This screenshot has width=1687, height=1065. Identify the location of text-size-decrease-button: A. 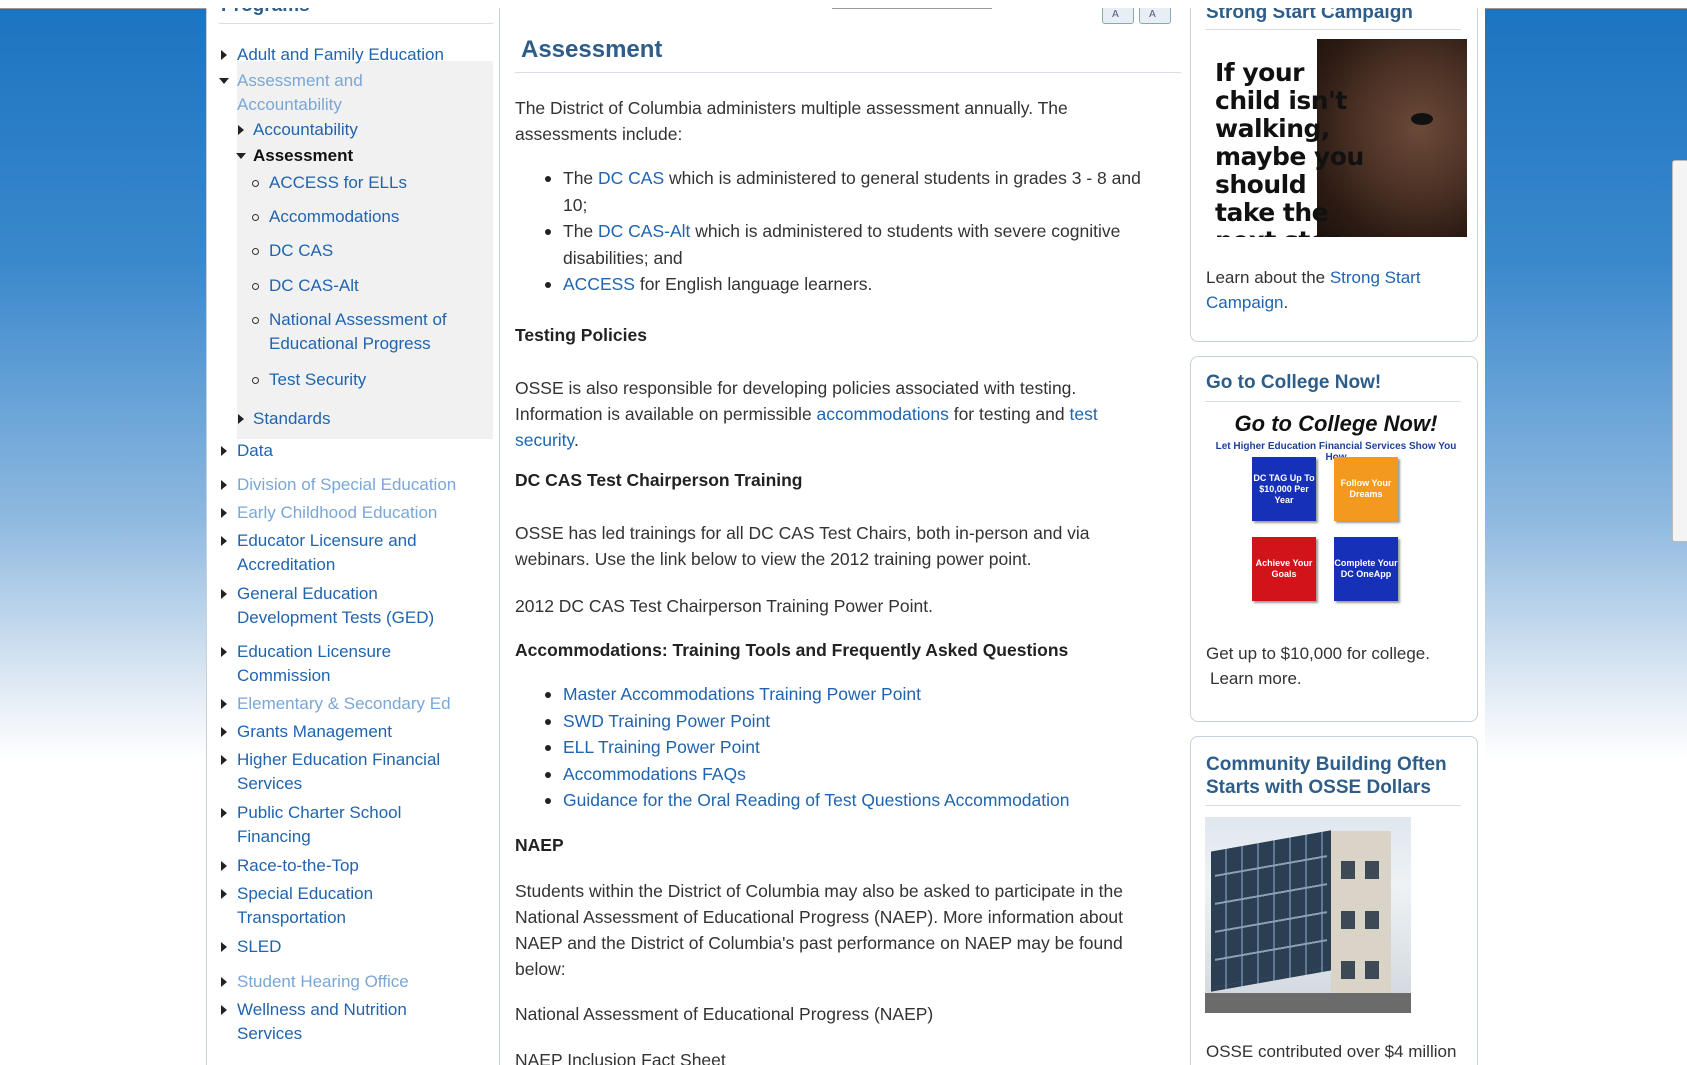
(1118, 16).